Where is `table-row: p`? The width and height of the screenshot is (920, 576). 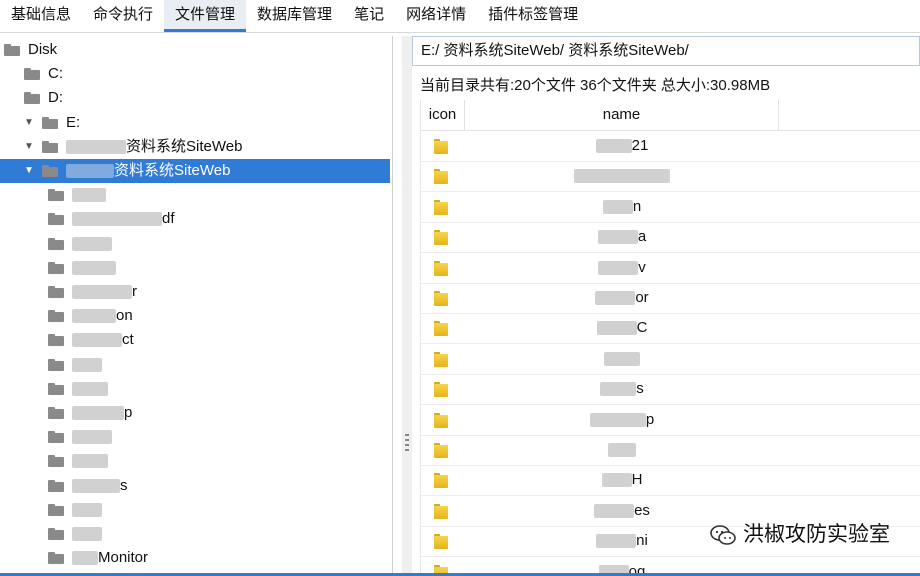 table-row: p is located at coordinates (670, 420).